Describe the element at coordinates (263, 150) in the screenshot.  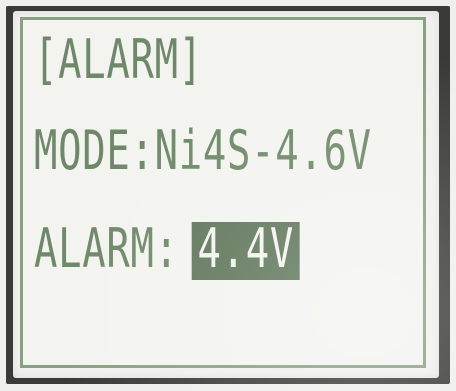
I see `mode-value: Ni4S-4.6V` at that location.